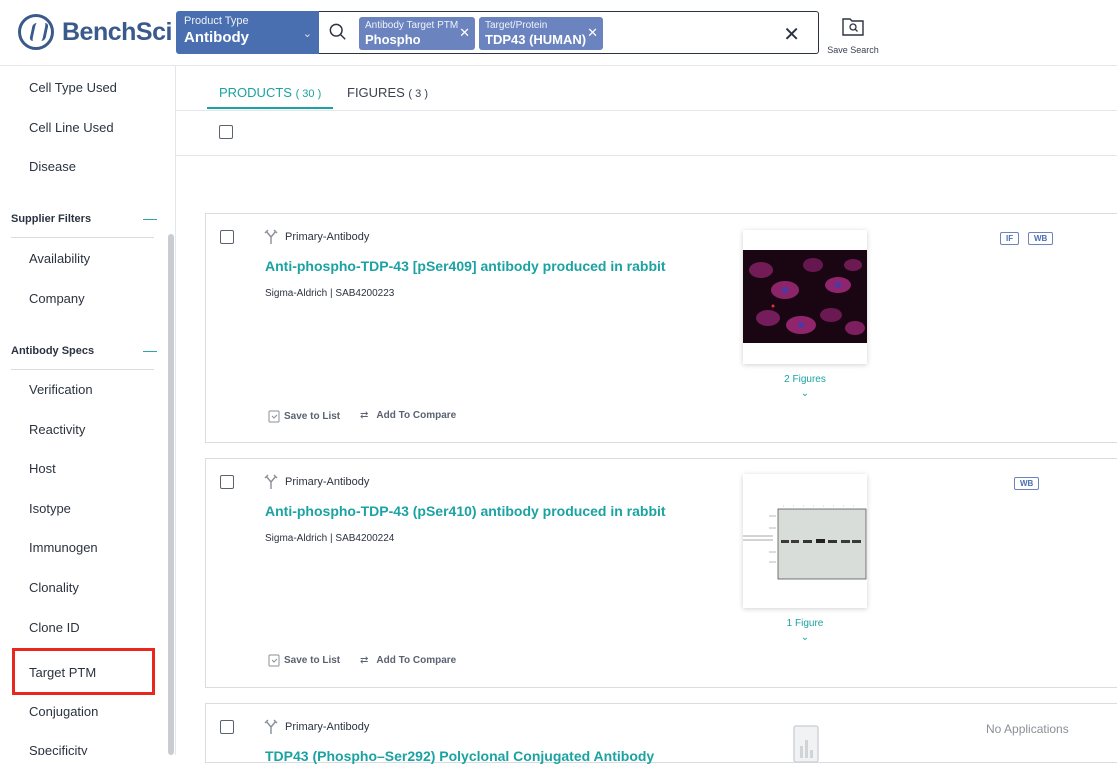 This screenshot has width=1117, height=764. I want to click on search-icon, so click(337, 31).